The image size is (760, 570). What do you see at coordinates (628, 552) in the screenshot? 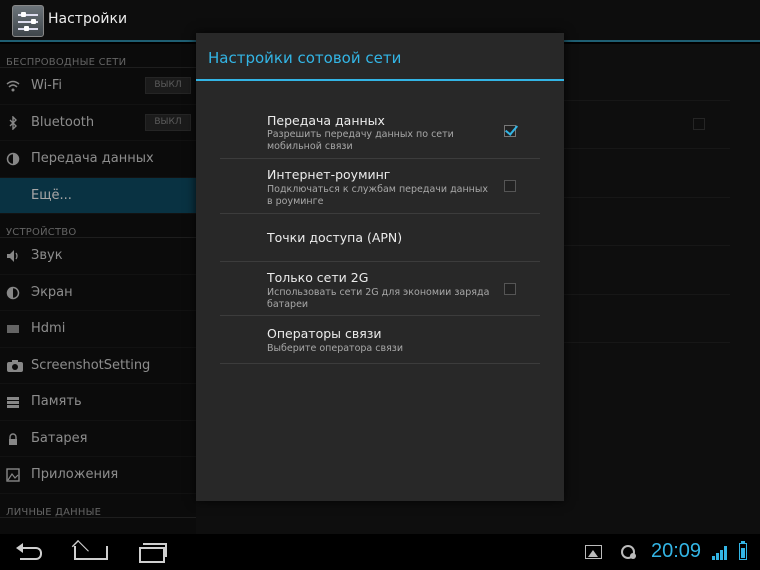
I see `usb-debug-icon` at bounding box center [628, 552].